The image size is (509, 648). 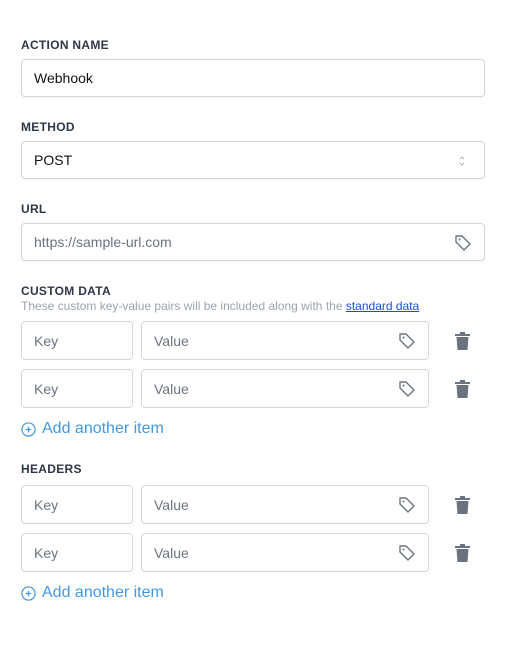 What do you see at coordinates (34, 209) in the screenshot?
I see `url-label: URL` at bounding box center [34, 209].